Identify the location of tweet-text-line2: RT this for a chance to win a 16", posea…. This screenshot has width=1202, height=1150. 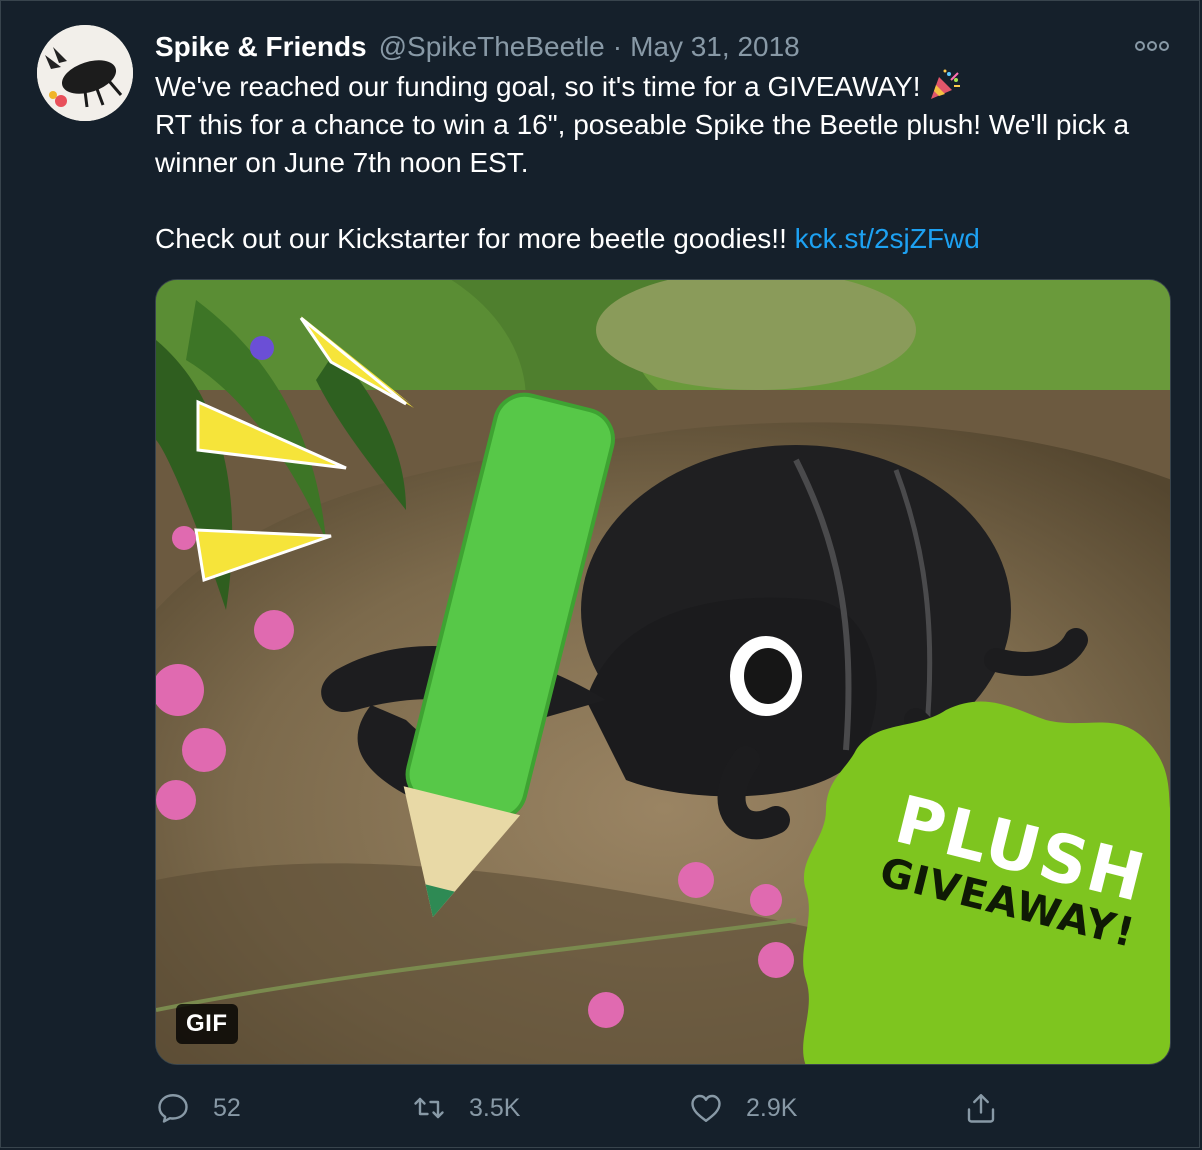
(642, 143).